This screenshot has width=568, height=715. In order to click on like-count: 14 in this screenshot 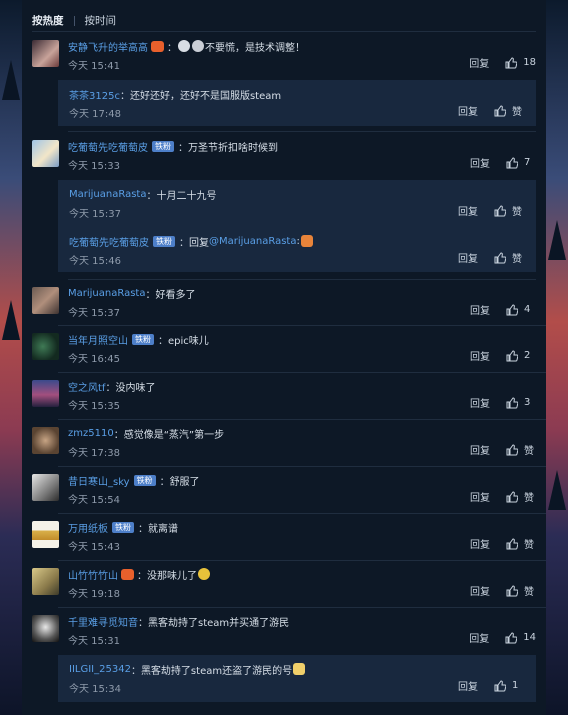, I will do `click(529, 637)`.